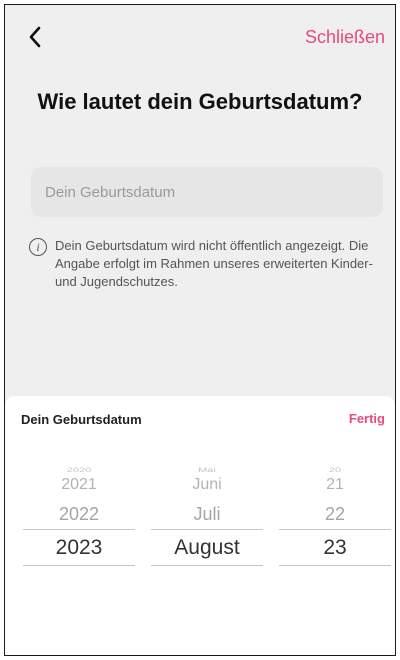 The image size is (400, 660). Describe the element at coordinates (335, 547) in the screenshot. I see `day-selected: 23` at that location.